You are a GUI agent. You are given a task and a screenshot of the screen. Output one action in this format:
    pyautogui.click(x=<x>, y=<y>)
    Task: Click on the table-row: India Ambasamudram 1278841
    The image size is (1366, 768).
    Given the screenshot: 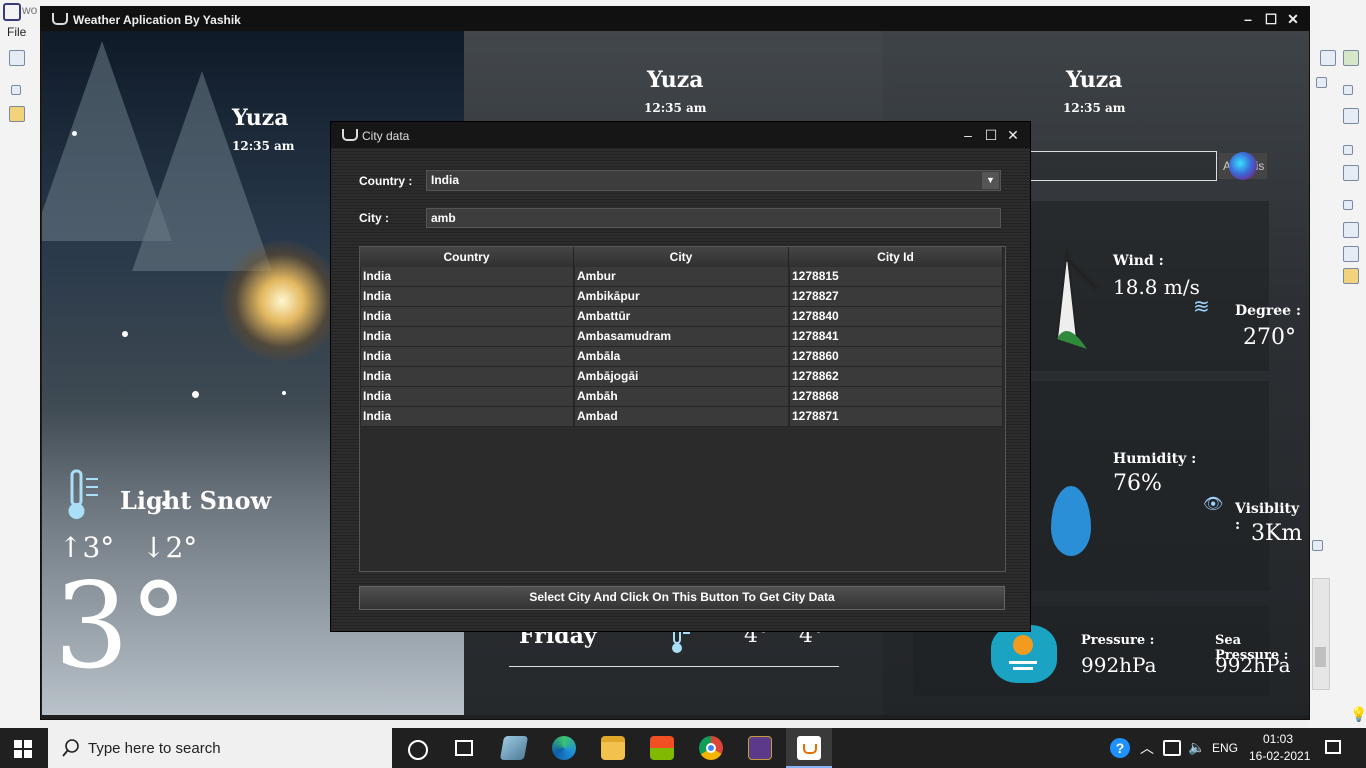 What is the action you would take?
    pyautogui.click(x=681, y=337)
    